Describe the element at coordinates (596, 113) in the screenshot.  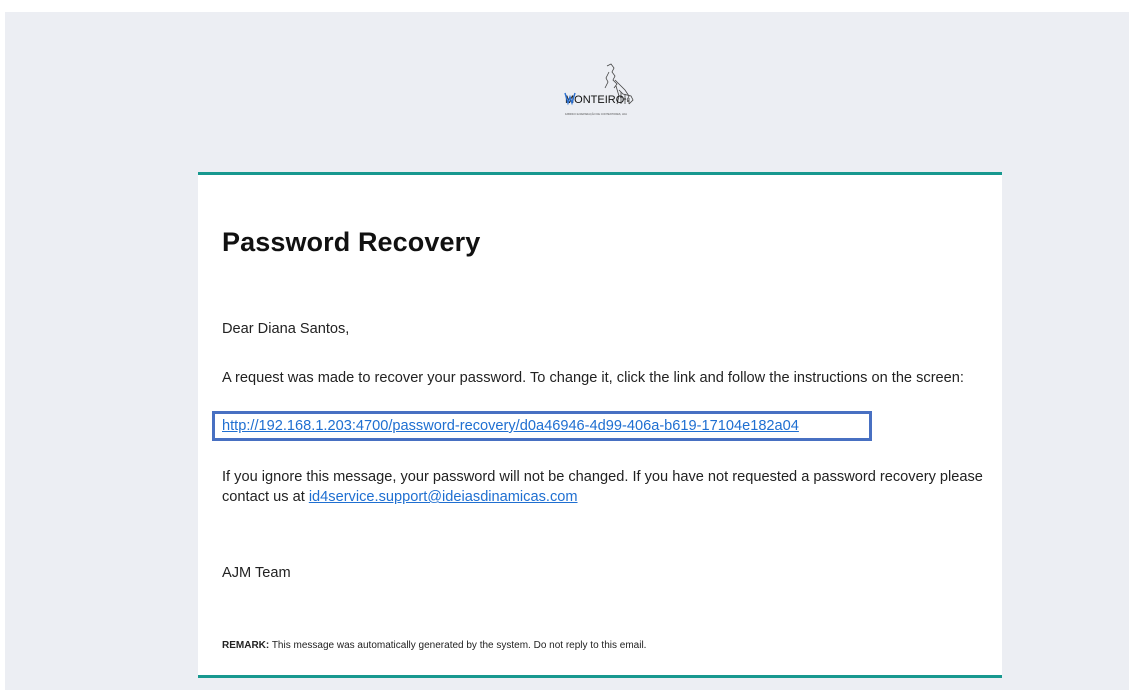
I see `logo-subtitle: FABRICO E REPARAÇÃO DE CONTENTORES, LDA` at that location.